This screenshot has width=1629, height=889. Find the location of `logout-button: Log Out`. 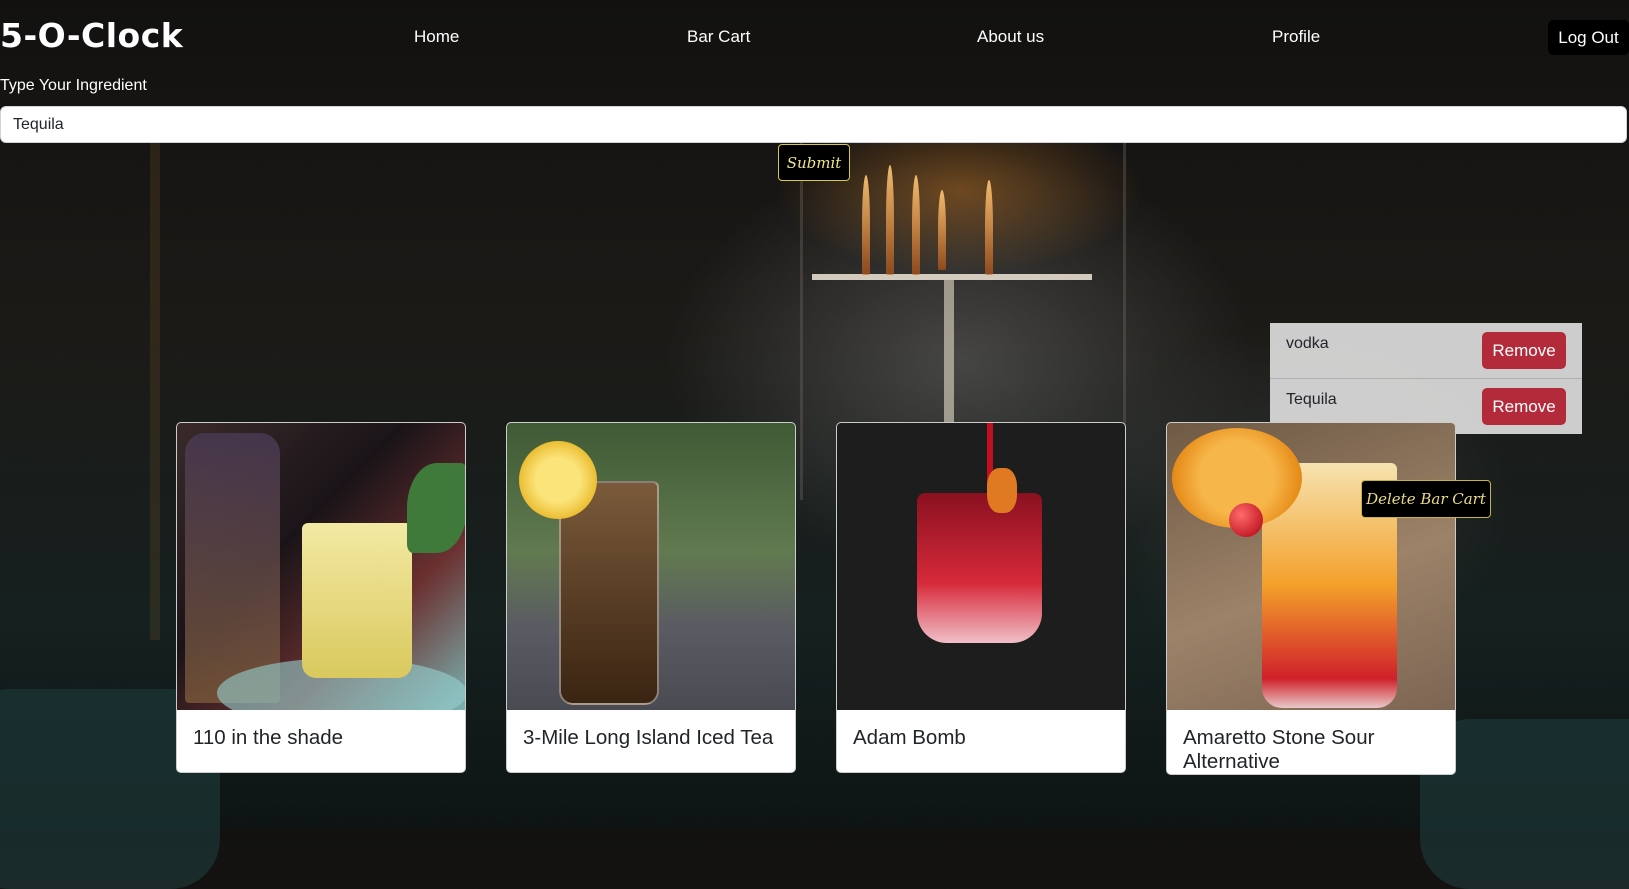

logout-button: Log Out is located at coordinates (1588, 37).